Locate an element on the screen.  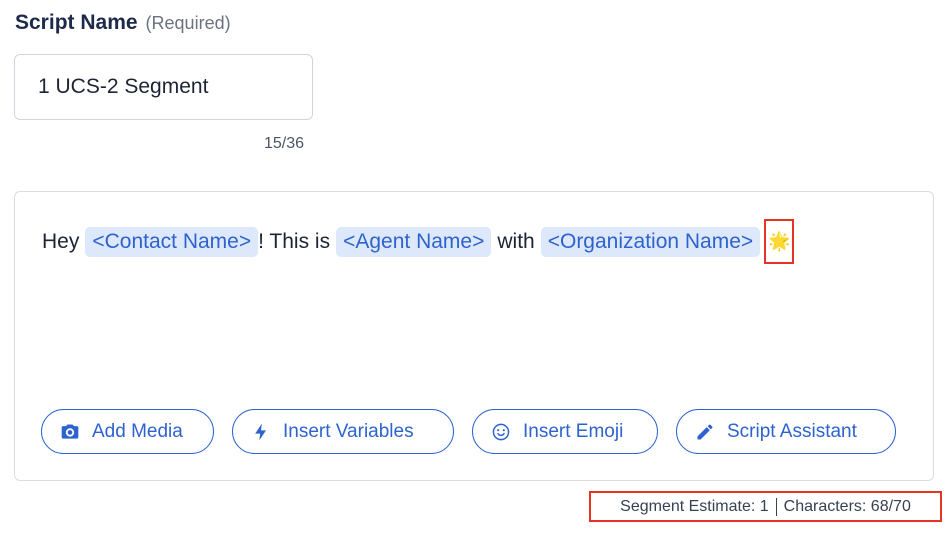
add-media-button: Add Media is located at coordinates (127, 431).